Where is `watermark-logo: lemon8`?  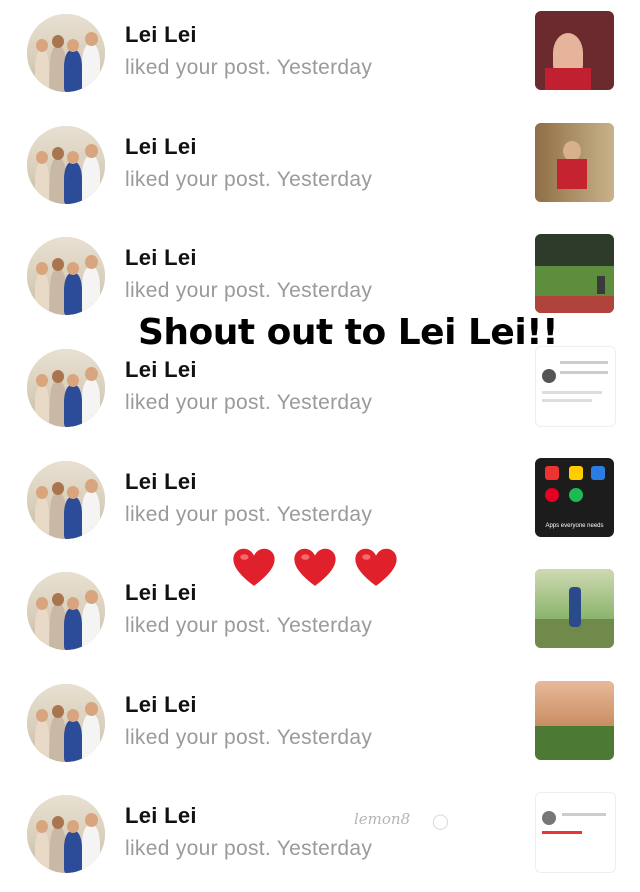 watermark-logo: lemon8 is located at coordinates (382, 819).